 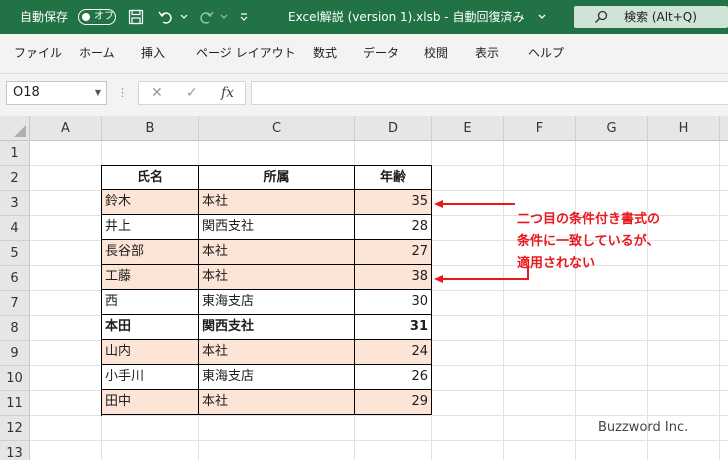 What do you see at coordinates (393, 177) in the screenshot?
I see `table-header-cell: 年齢` at bounding box center [393, 177].